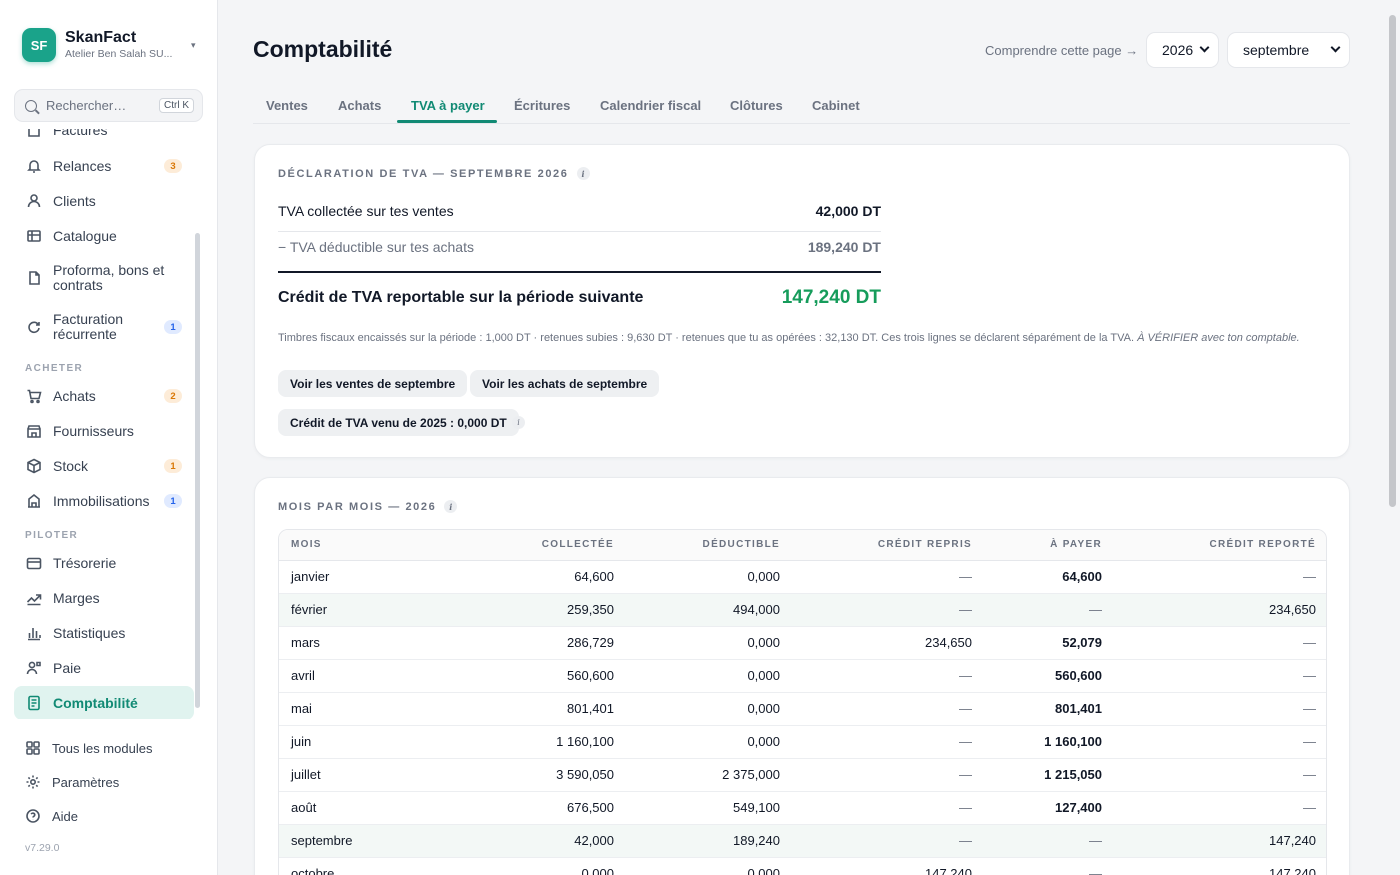 This screenshot has height=875, width=1400. I want to click on table-cell-month: janvier, so click(369, 577).